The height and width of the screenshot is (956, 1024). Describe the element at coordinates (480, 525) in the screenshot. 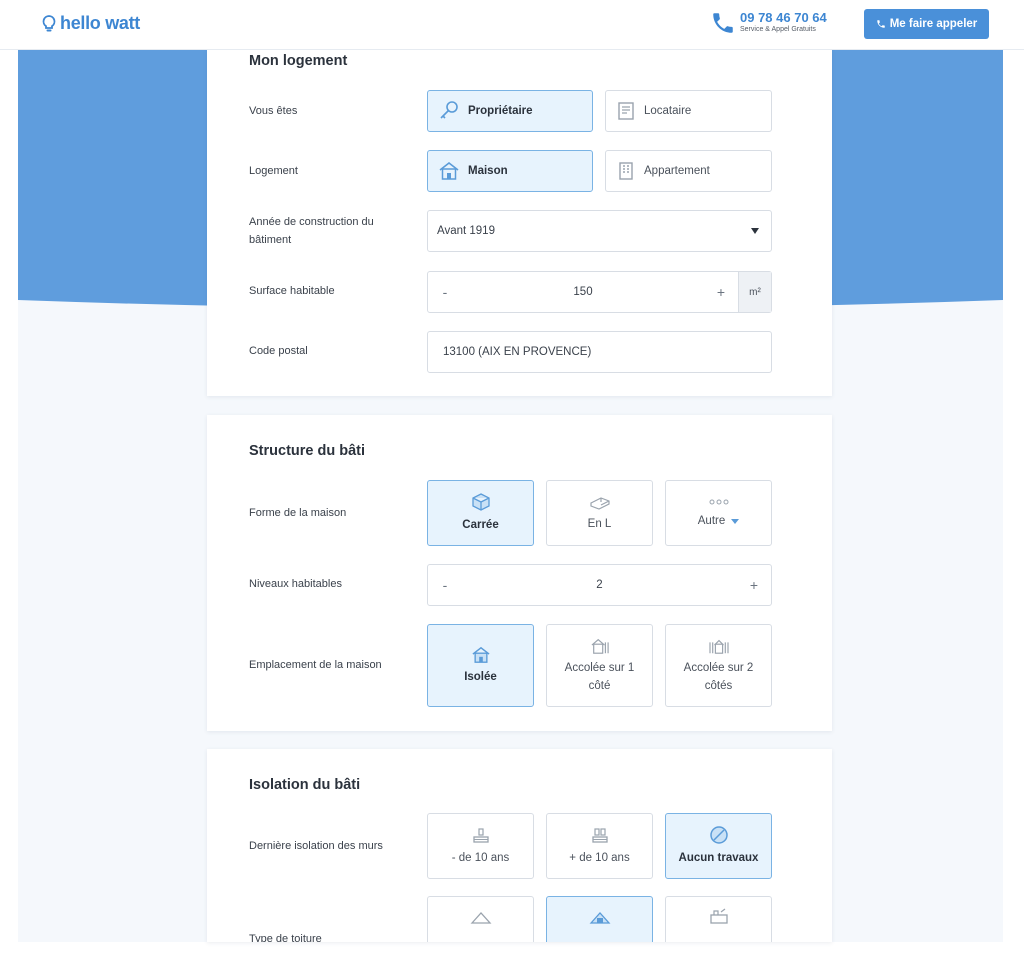

I see `option-label: Carrée` at that location.